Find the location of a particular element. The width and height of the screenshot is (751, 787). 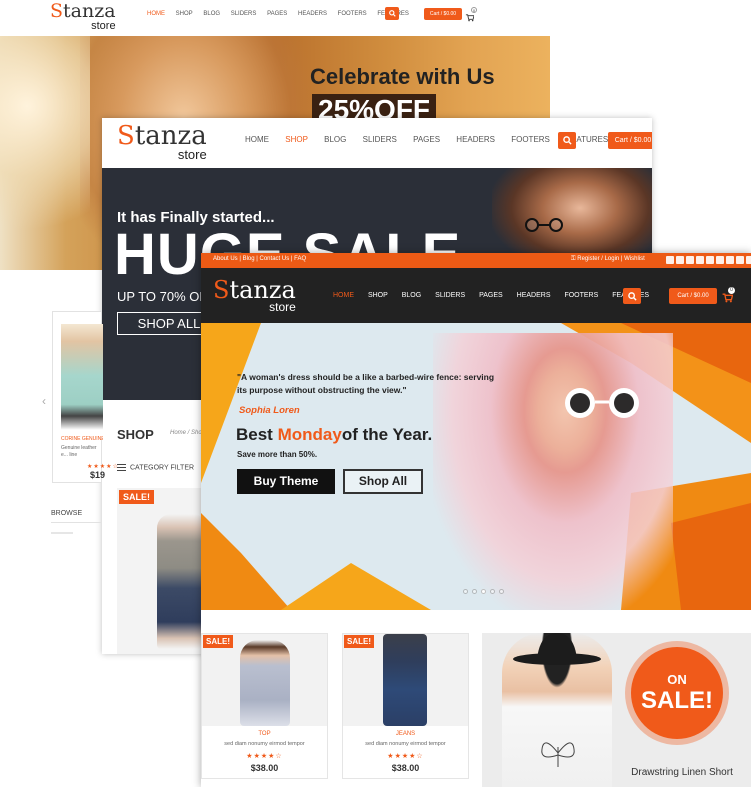

buy-theme-button: Buy Theme is located at coordinates (286, 481).